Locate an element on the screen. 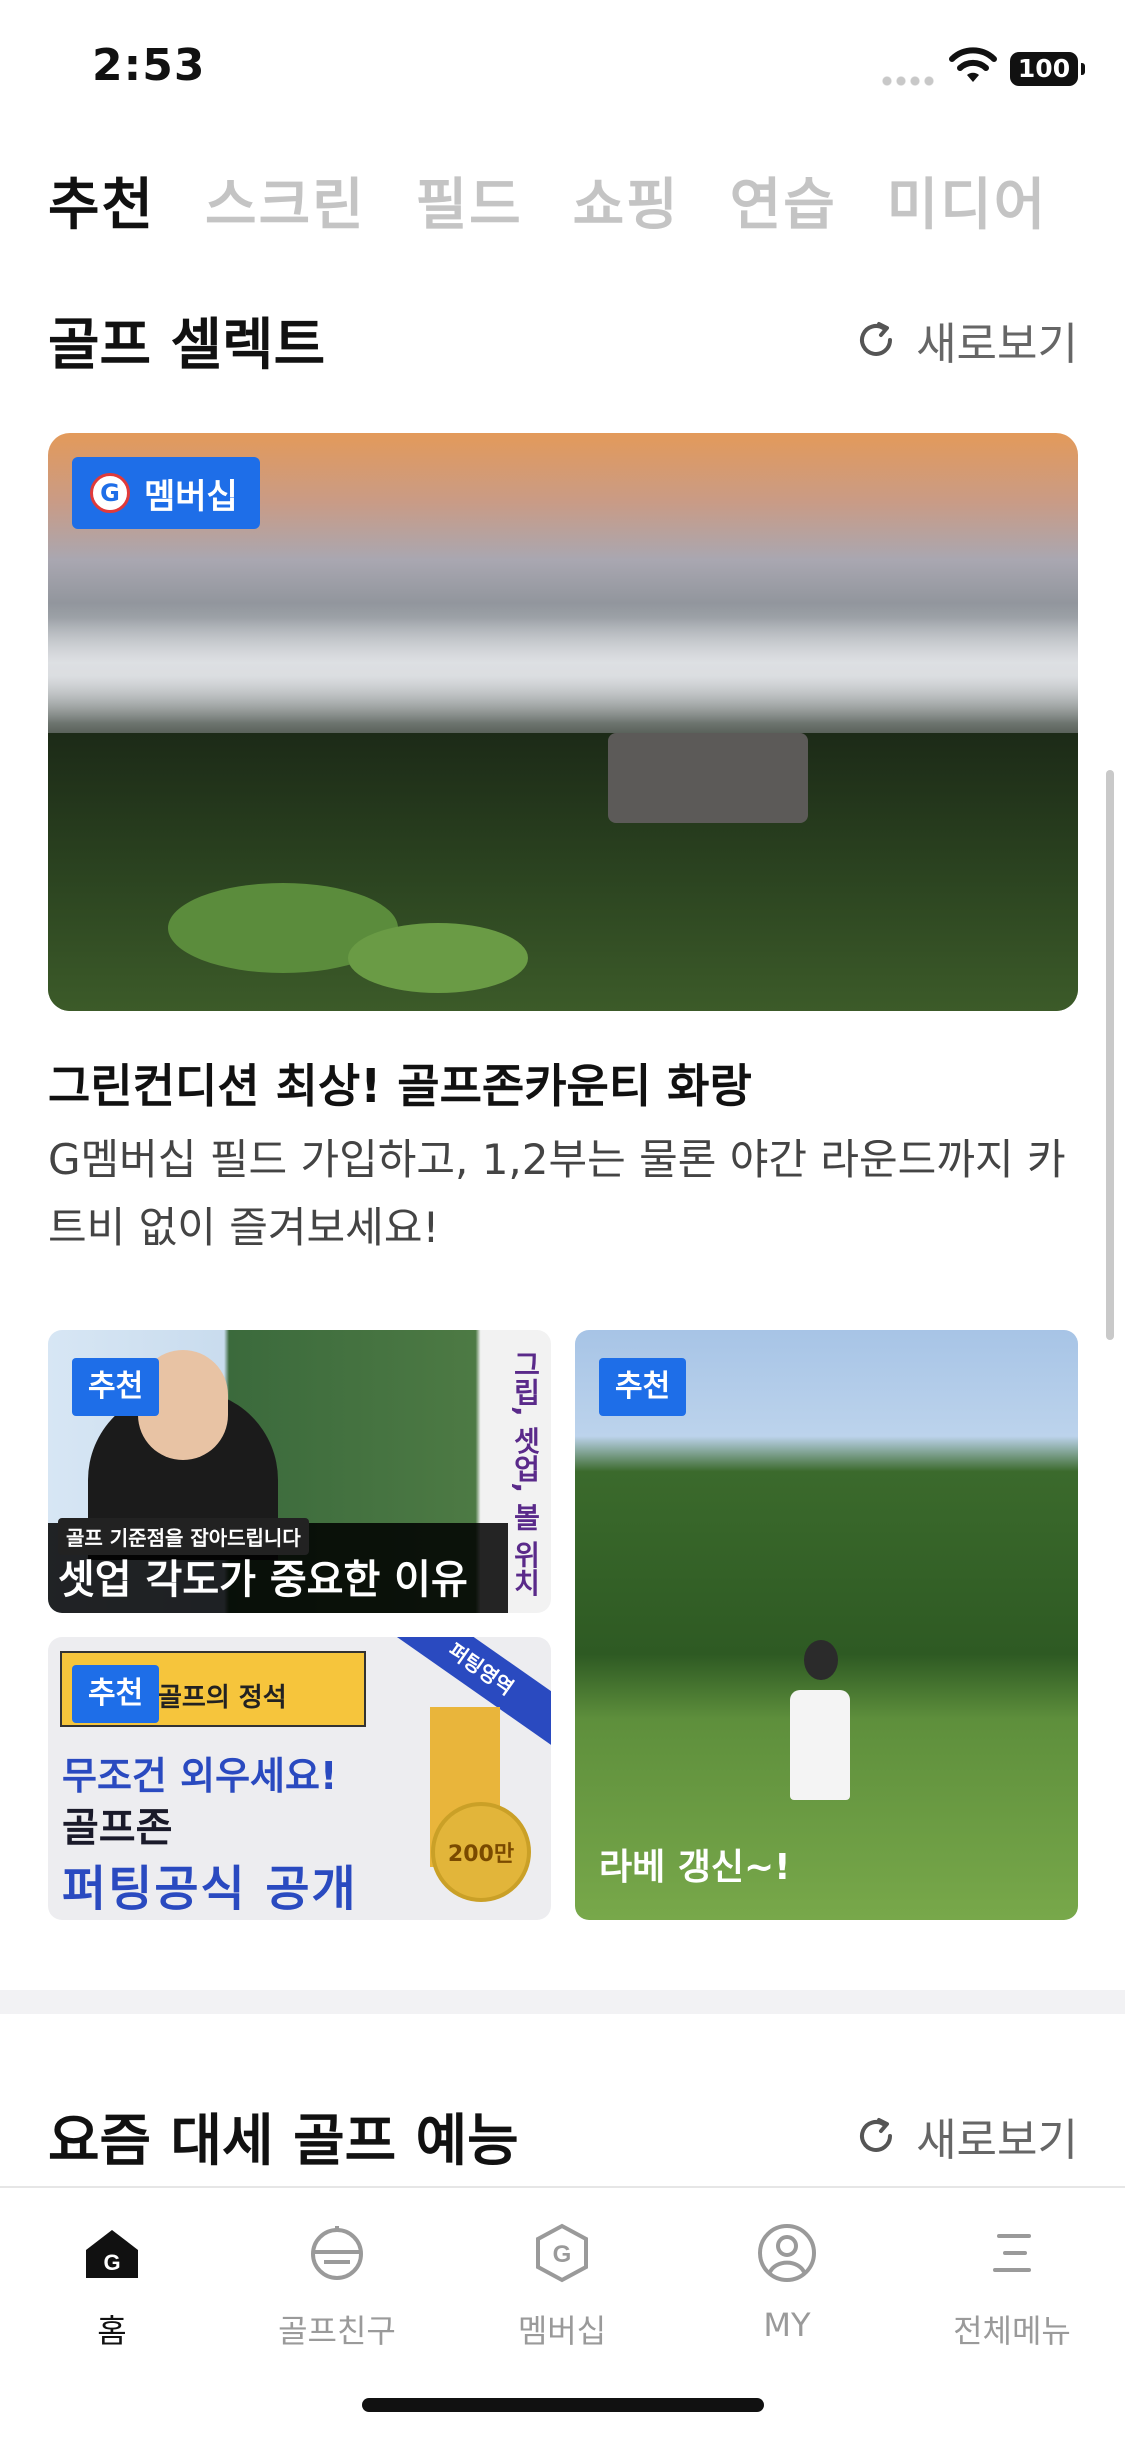 This screenshot has width=1125, height=2438. nav-membership: G 멤버십 is located at coordinates (562, 2285).